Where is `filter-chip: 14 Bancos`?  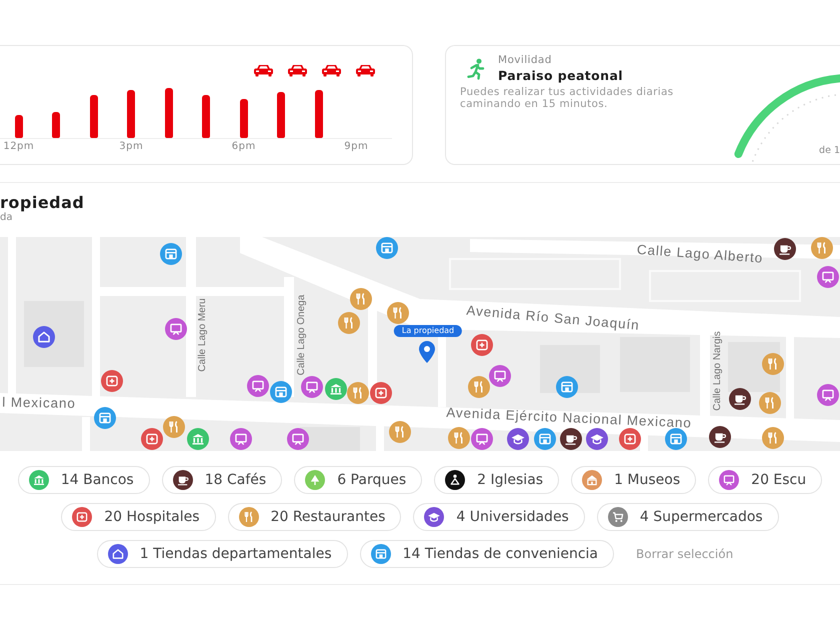 filter-chip: 14 Bancos is located at coordinates (84, 480).